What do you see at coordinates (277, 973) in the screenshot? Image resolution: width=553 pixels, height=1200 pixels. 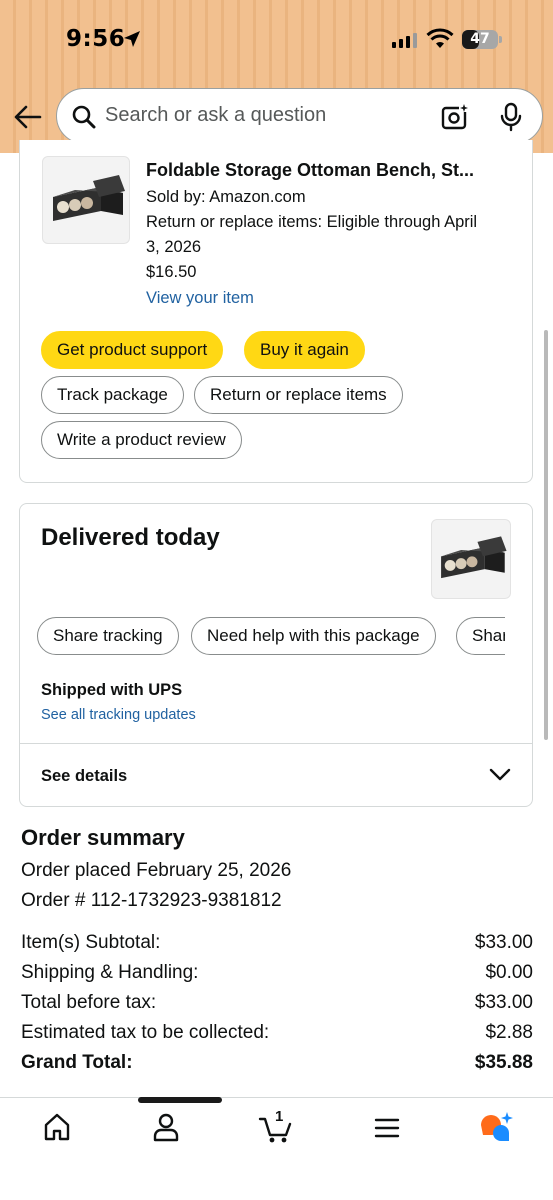 I see `summary-row-shipping: Shipping & Handling: $0.00` at bounding box center [277, 973].